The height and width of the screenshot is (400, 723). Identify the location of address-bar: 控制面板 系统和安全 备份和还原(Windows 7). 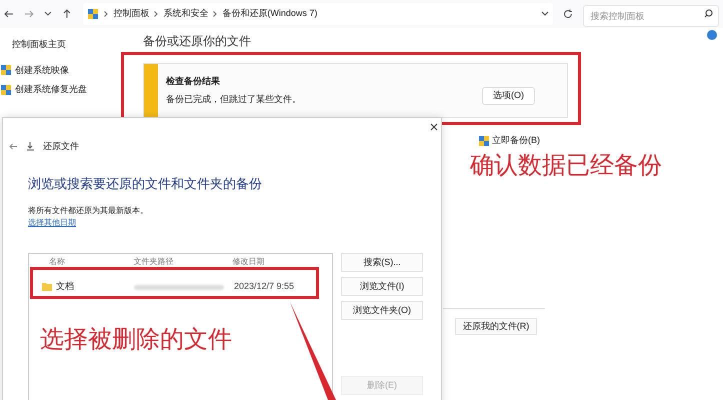
(318, 14).